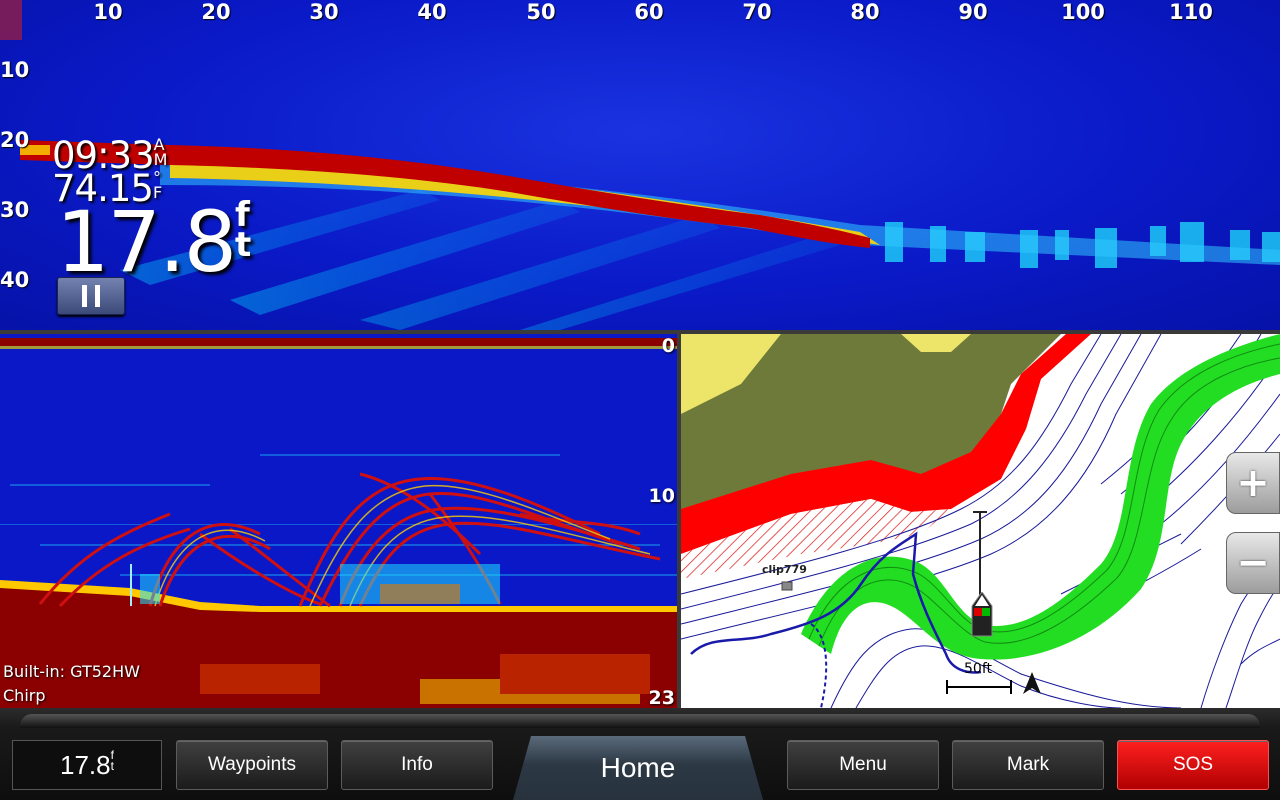 The width and height of the screenshot is (1280, 800). Describe the element at coordinates (1191, 12) in the screenshot. I see `range-tick: 110` at that location.